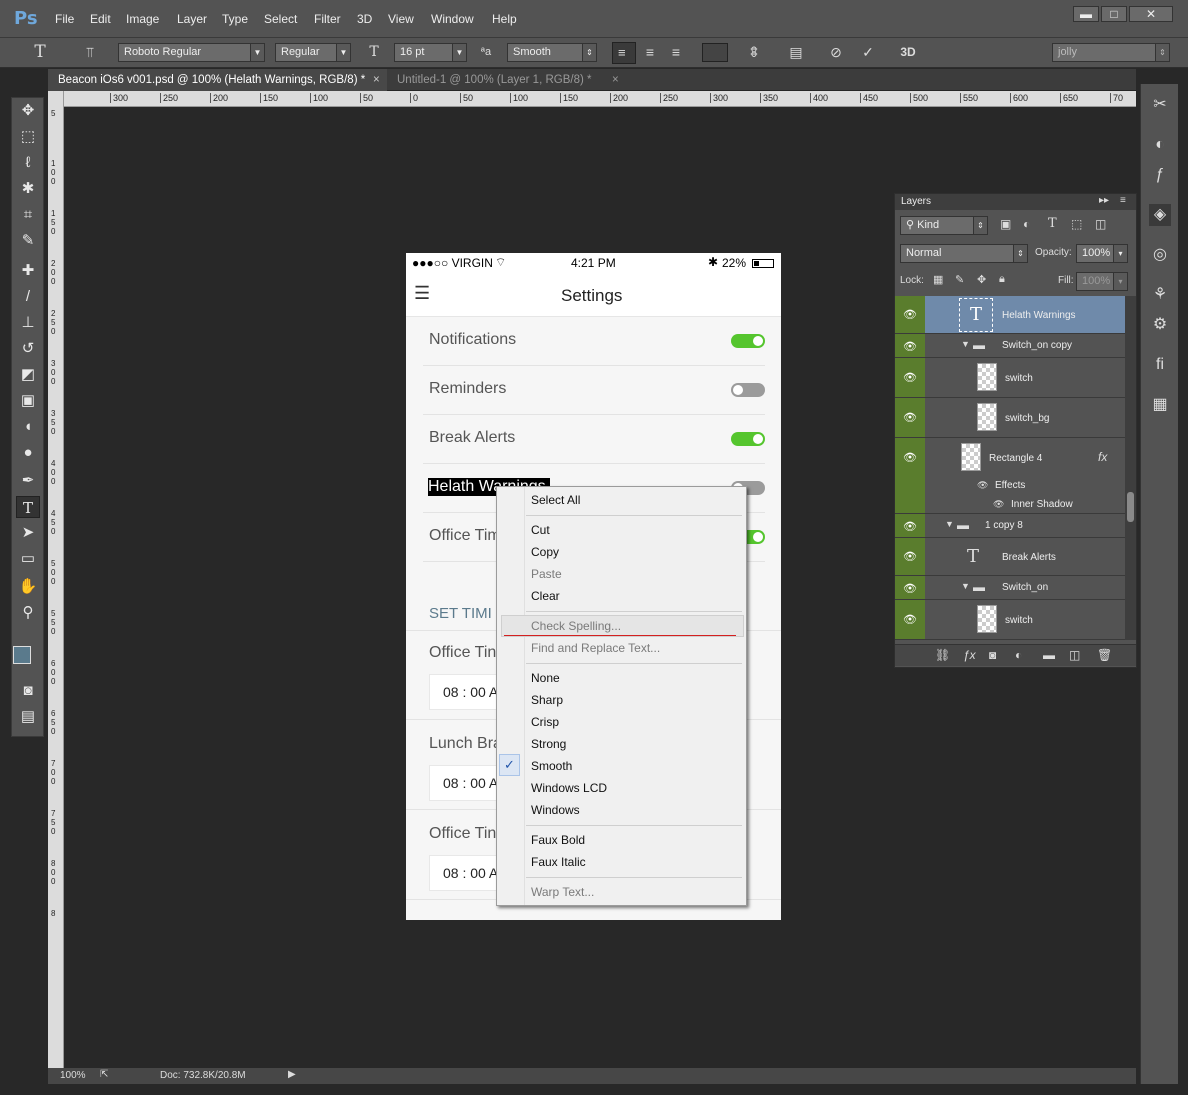  I want to click on lock-pixels-icon: ▦, so click(938, 279).